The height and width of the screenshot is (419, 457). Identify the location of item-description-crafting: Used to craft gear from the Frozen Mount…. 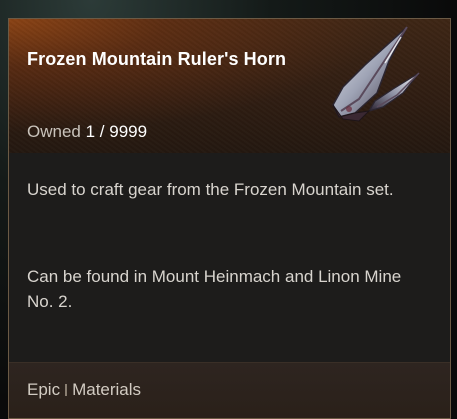
(210, 189).